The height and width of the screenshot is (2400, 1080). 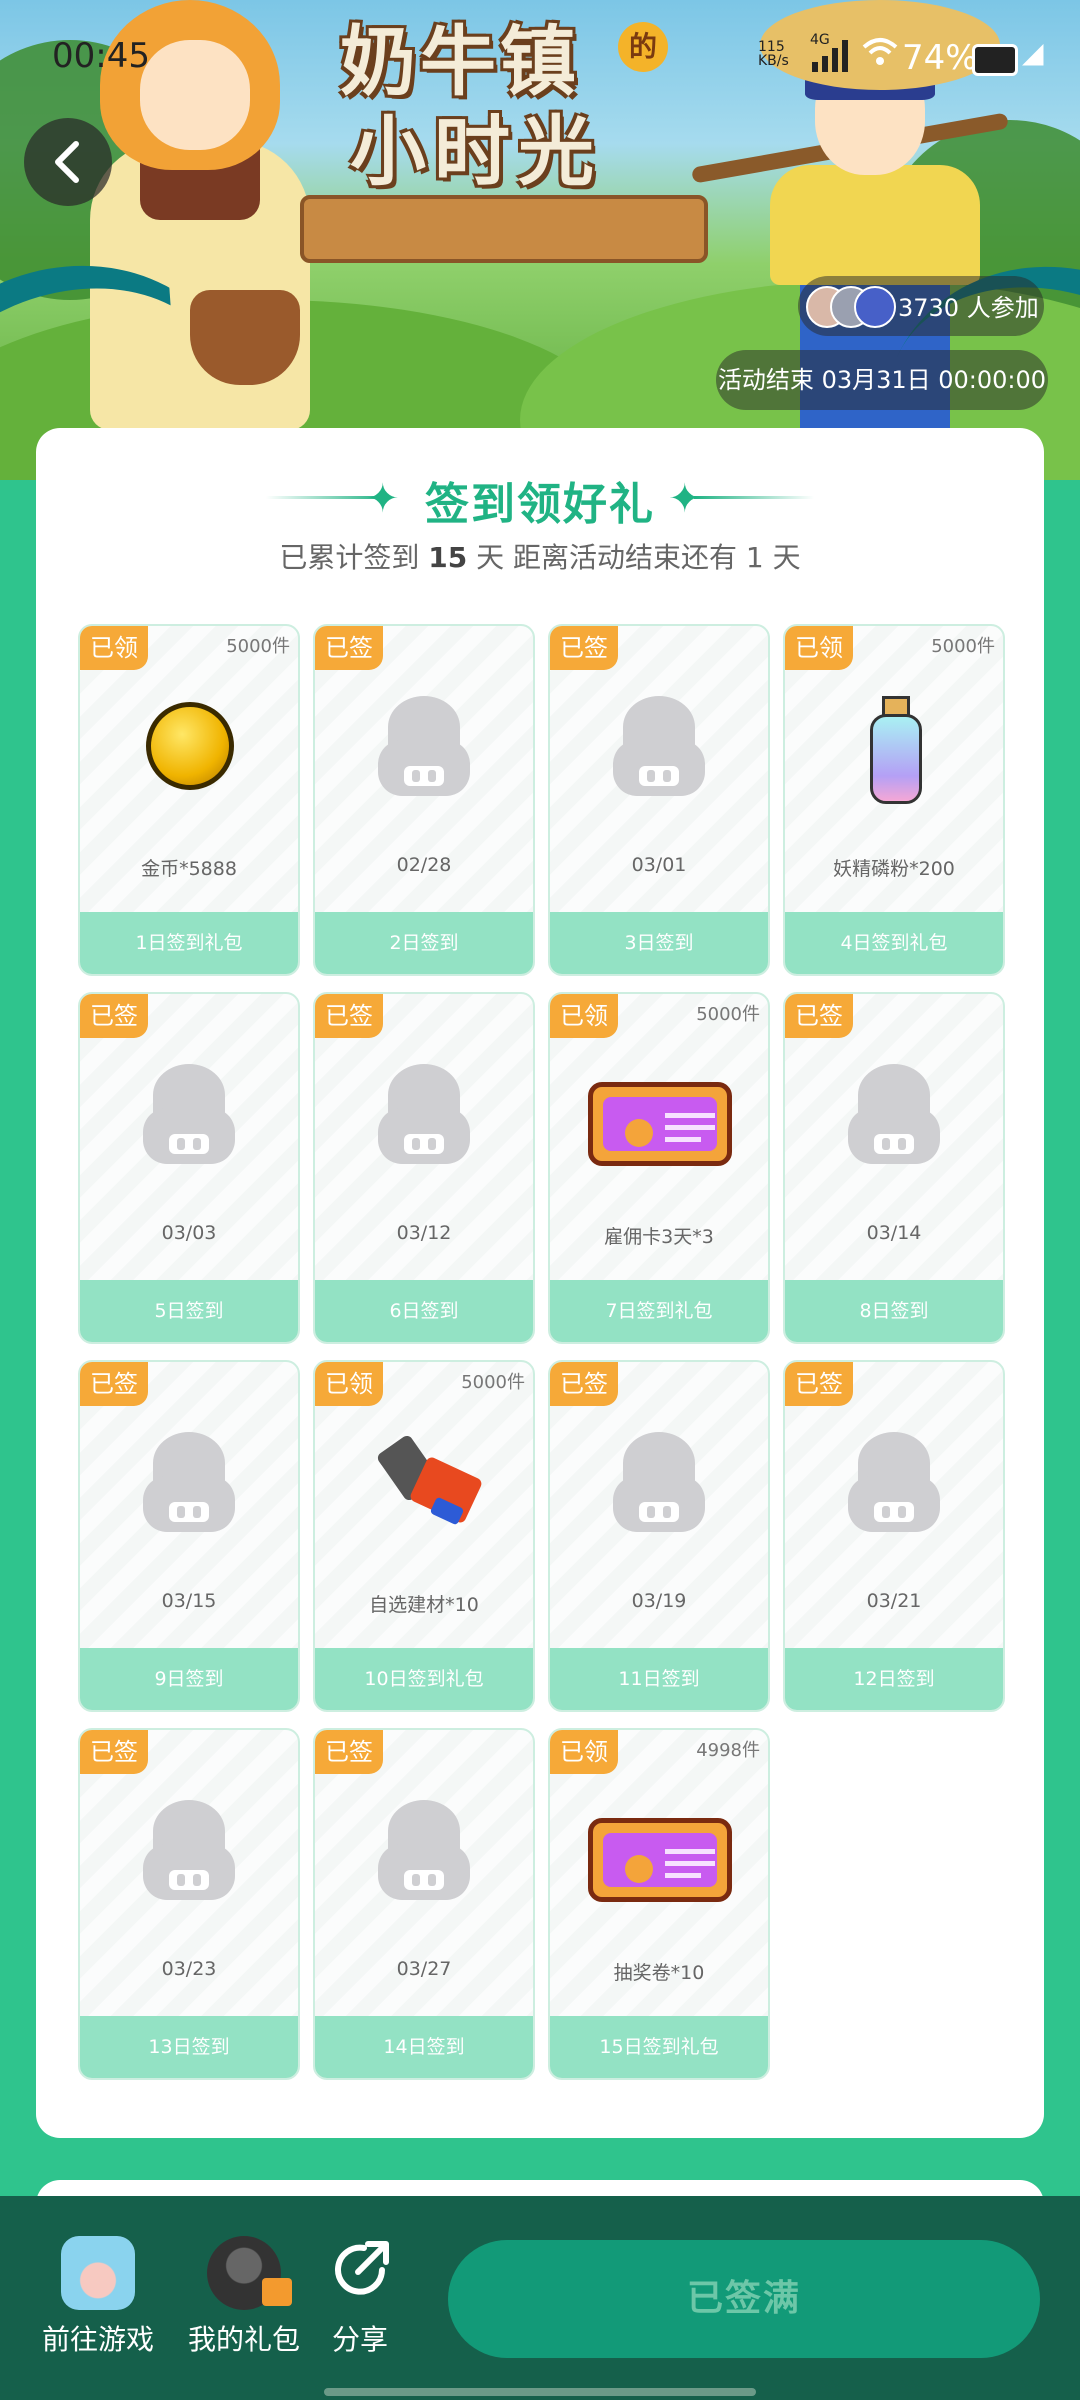 What do you see at coordinates (773, 61) in the screenshot?
I see `network-speed-unit: KB/s` at bounding box center [773, 61].